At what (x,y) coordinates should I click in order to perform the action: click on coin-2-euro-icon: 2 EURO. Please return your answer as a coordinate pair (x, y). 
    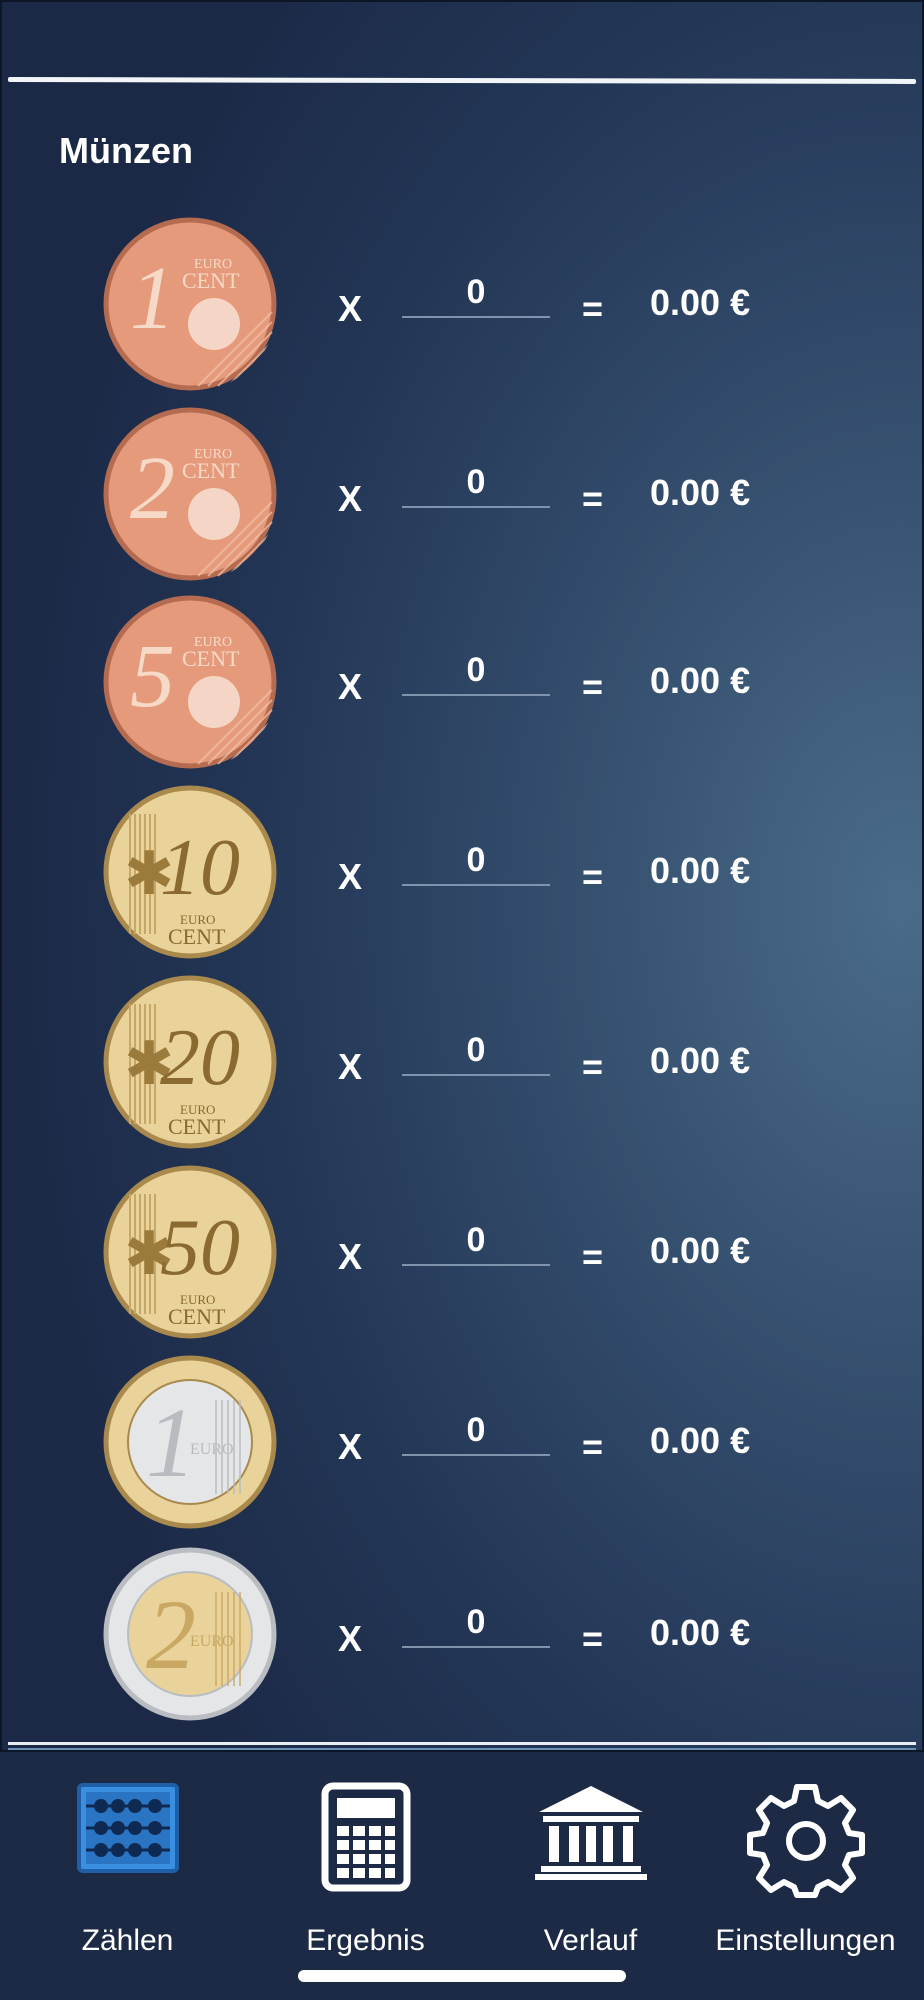
    Looking at the image, I should click on (190, 1634).